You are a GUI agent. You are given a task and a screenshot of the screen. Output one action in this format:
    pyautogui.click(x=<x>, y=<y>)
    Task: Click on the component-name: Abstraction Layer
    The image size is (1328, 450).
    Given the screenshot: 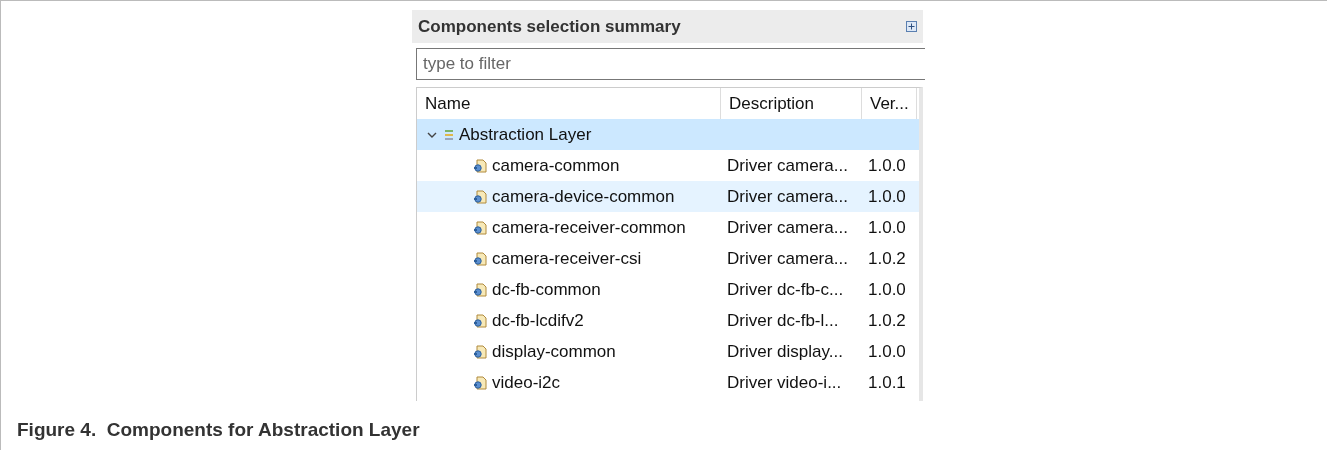 What is the action you would take?
    pyautogui.click(x=525, y=134)
    